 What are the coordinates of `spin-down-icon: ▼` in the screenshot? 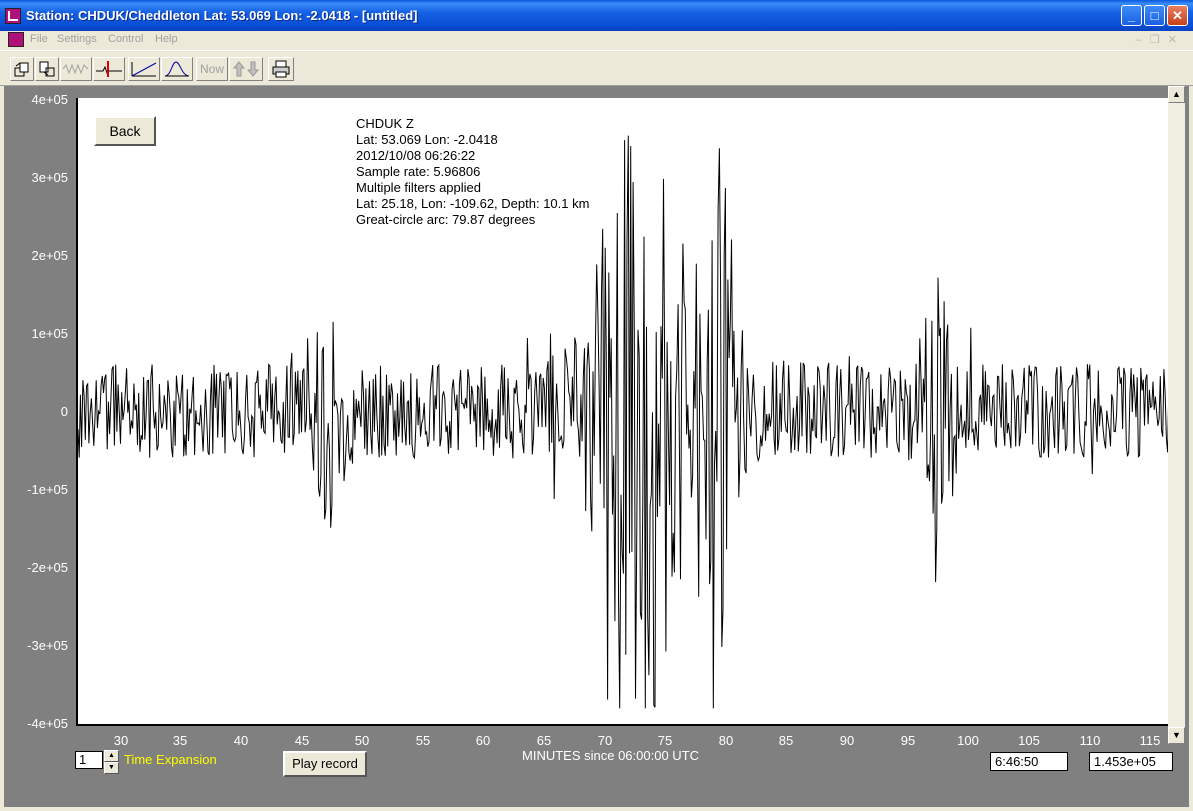 It's located at (111, 768).